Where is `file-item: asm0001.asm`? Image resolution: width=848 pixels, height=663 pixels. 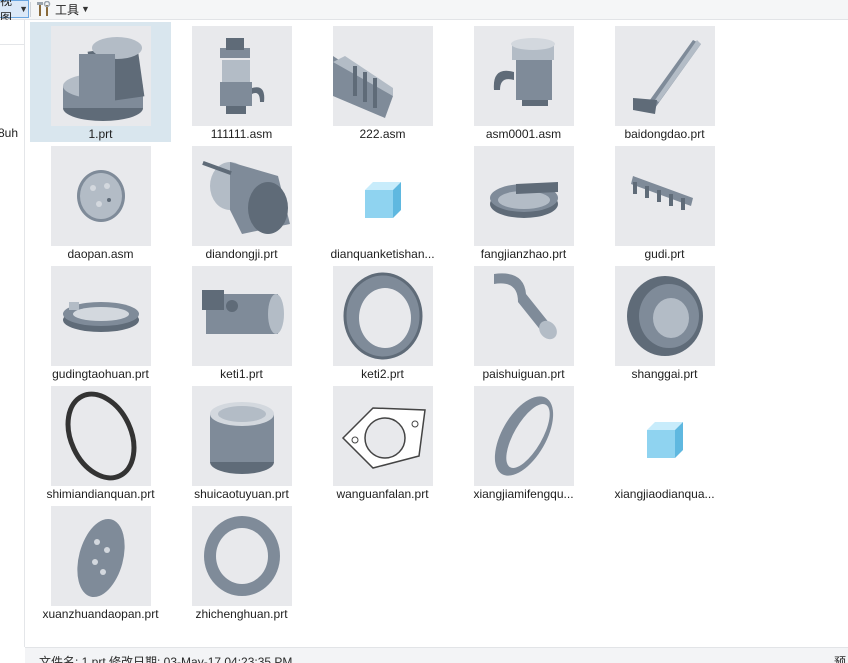
file-item: asm0001.asm is located at coordinates (523, 82).